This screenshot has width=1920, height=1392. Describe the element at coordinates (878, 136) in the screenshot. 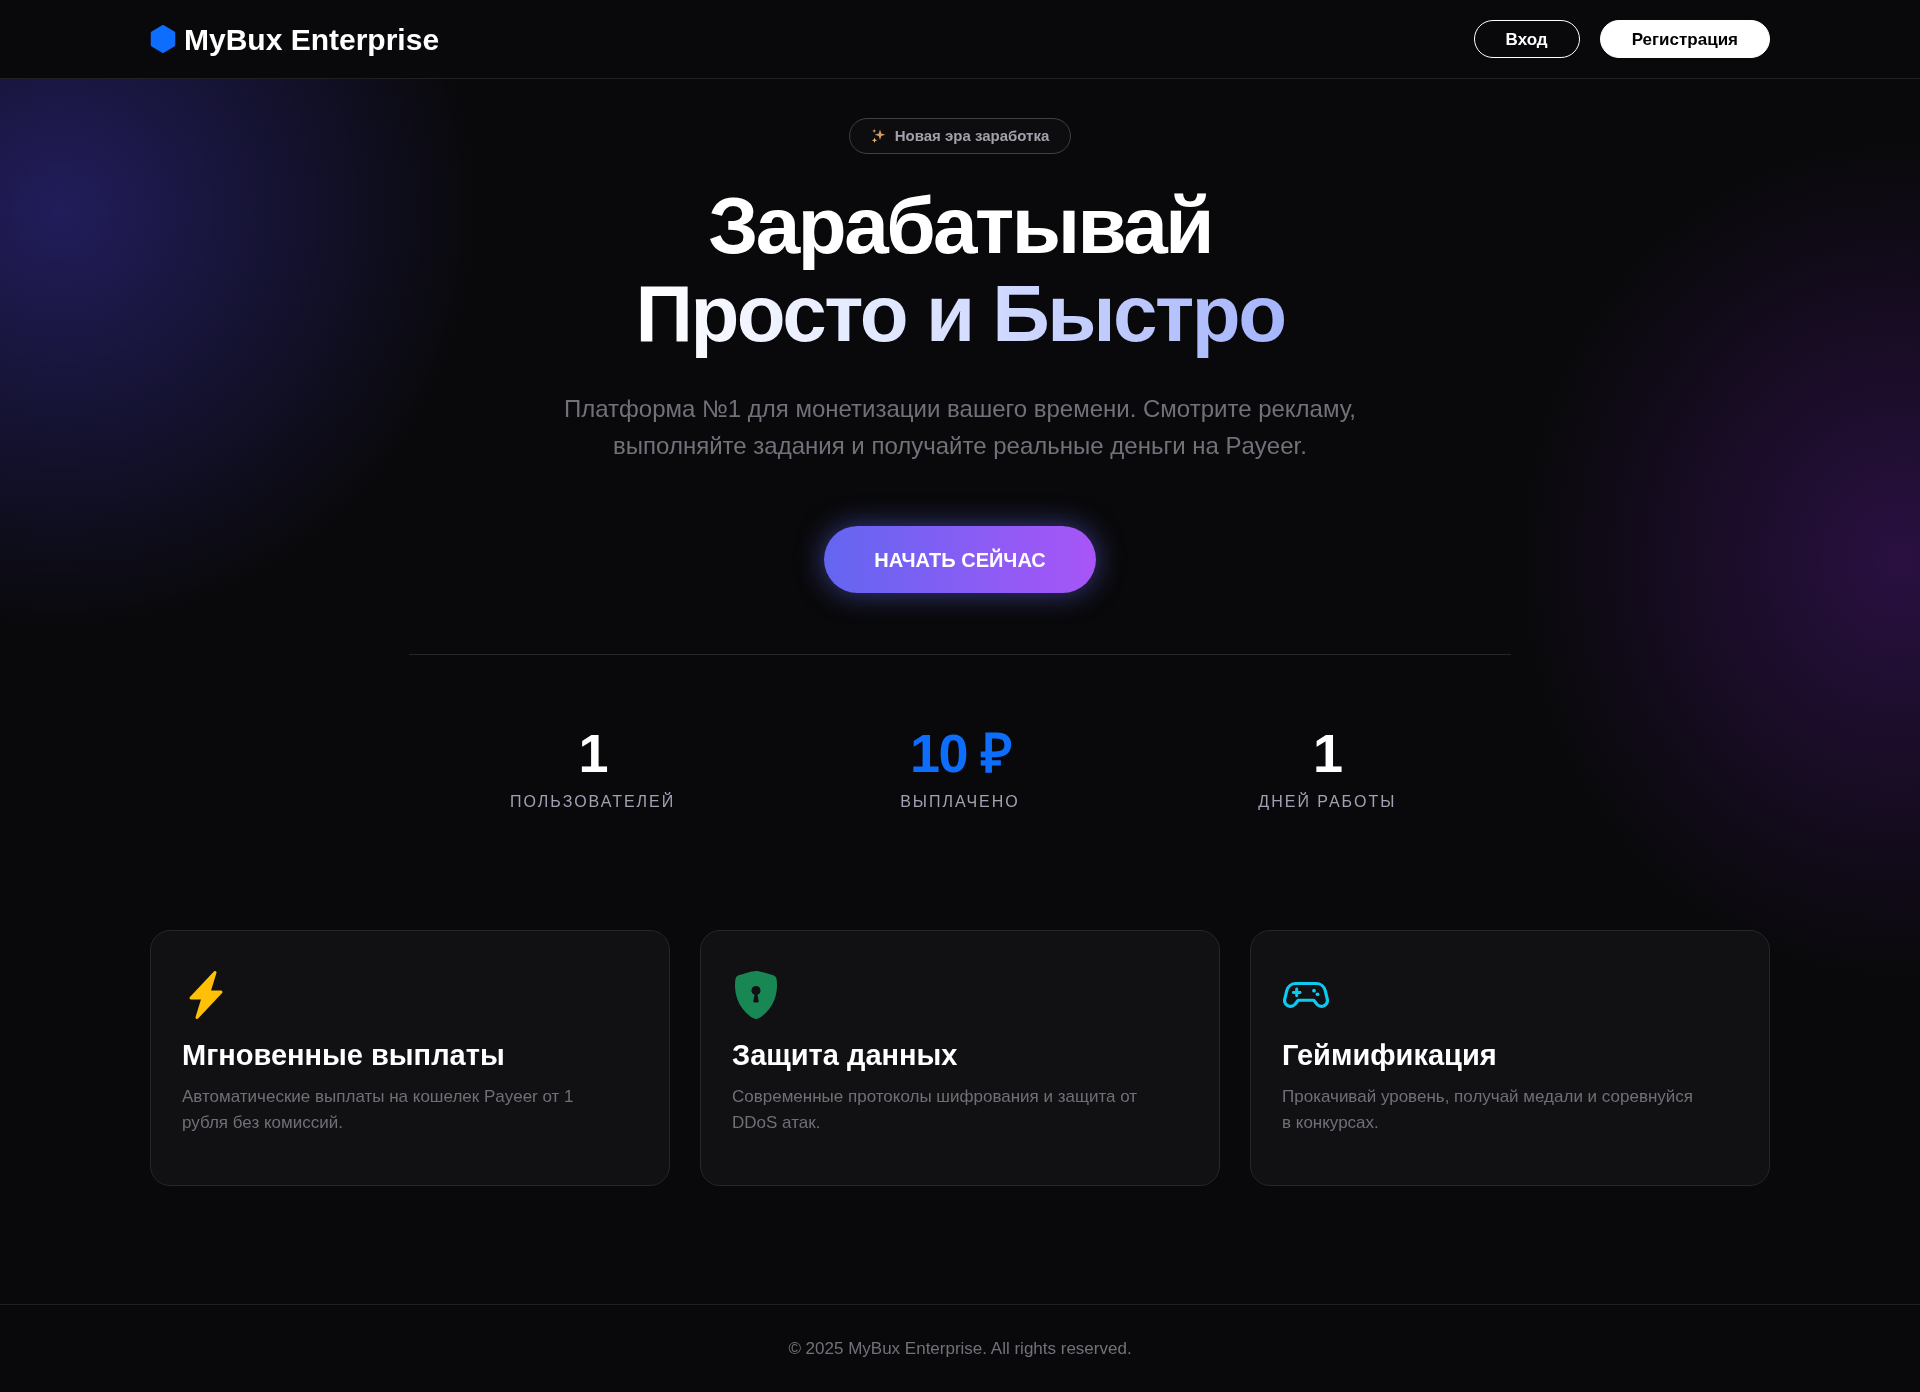

I see `sparkles-icon` at that location.